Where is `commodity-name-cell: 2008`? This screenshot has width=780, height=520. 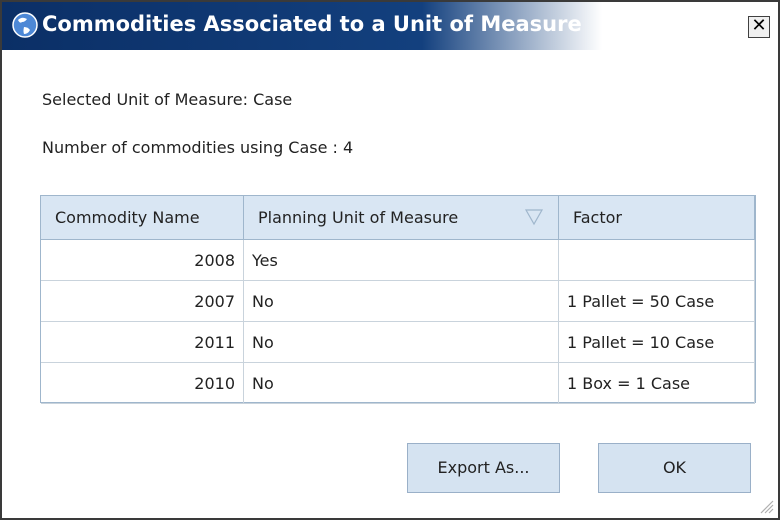
commodity-name-cell: 2008 is located at coordinates (142, 260).